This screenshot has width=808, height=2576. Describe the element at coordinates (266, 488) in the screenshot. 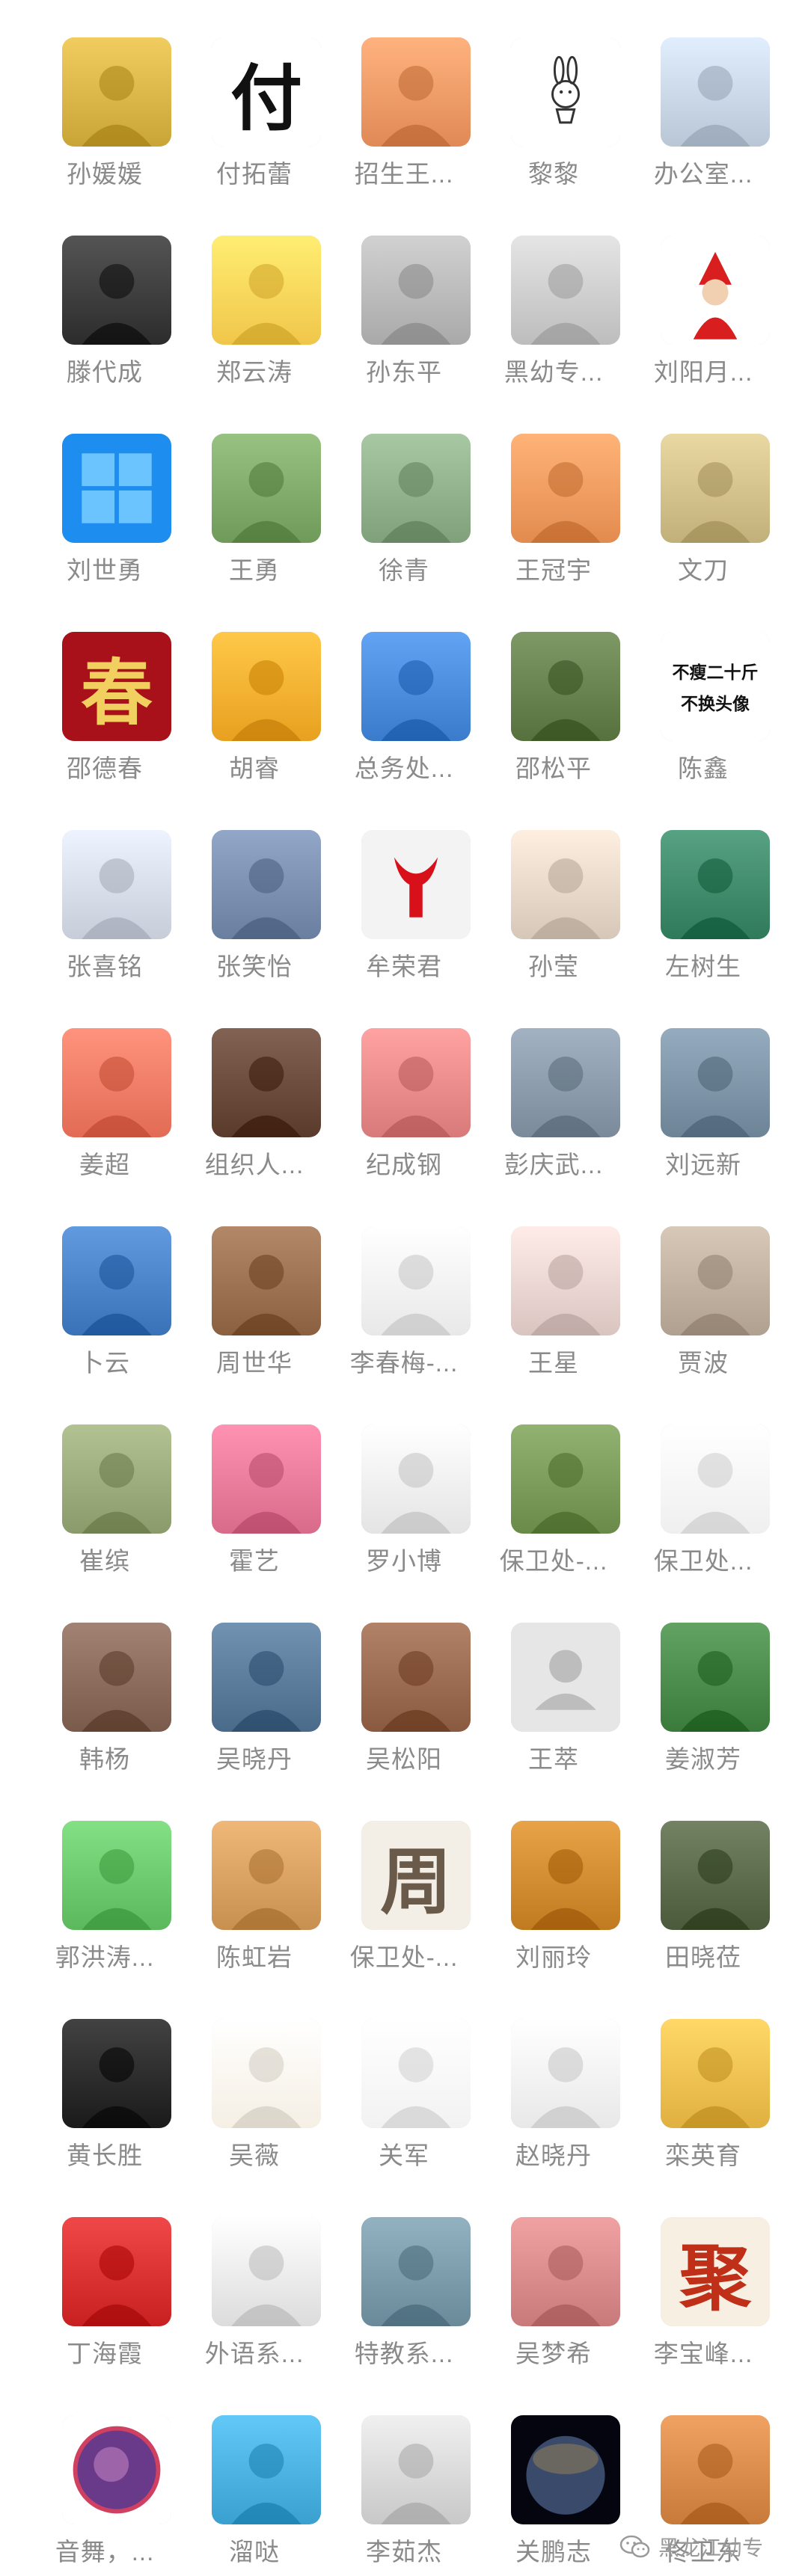

I see `green-valley-avatar` at that location.